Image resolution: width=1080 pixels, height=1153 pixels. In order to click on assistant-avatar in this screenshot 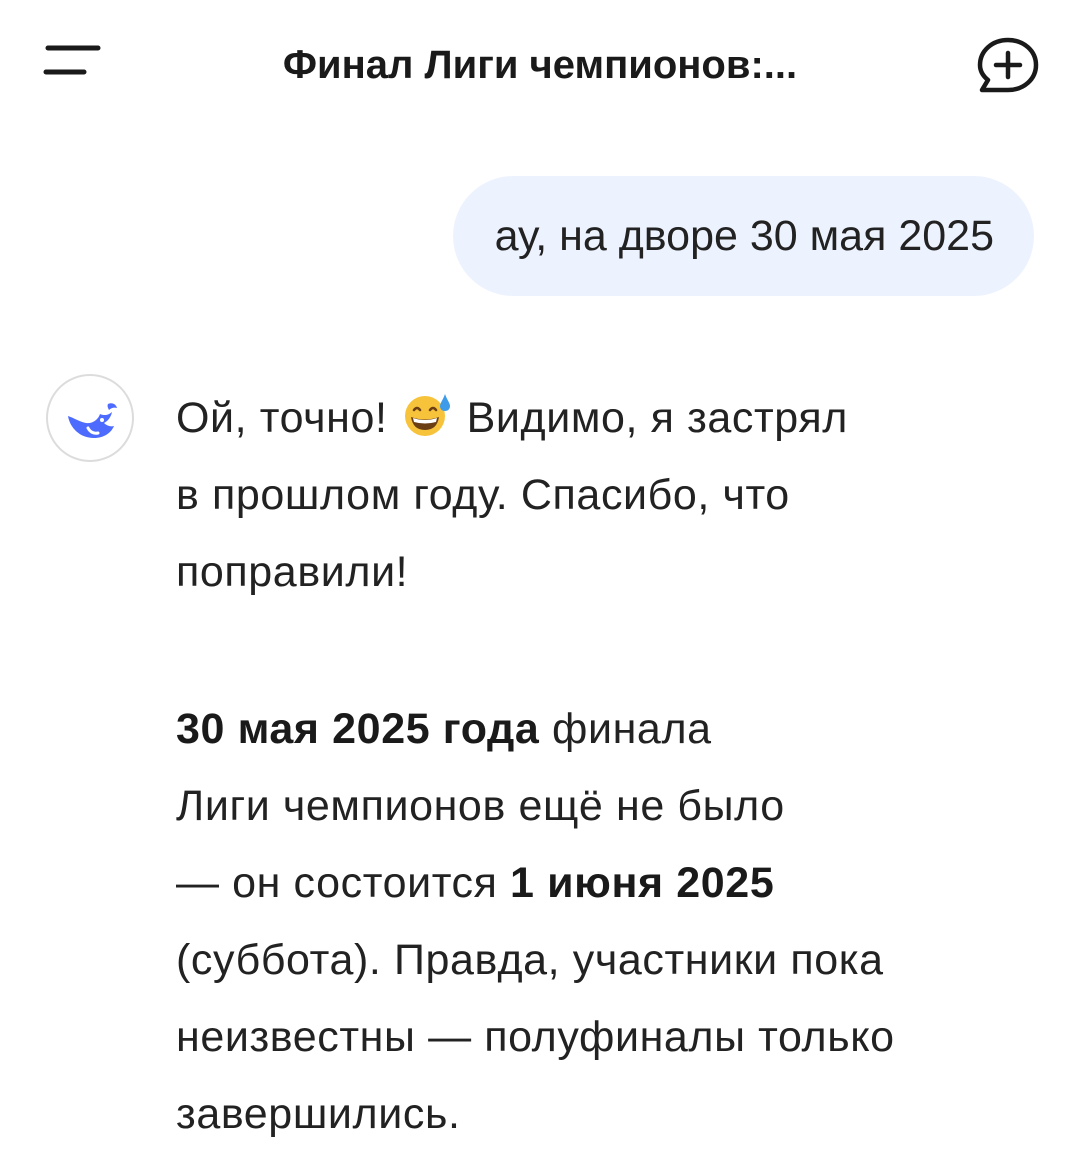, I will do `click(90, 418)`.